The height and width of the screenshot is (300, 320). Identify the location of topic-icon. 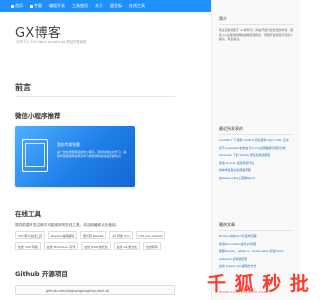
(31, 6).